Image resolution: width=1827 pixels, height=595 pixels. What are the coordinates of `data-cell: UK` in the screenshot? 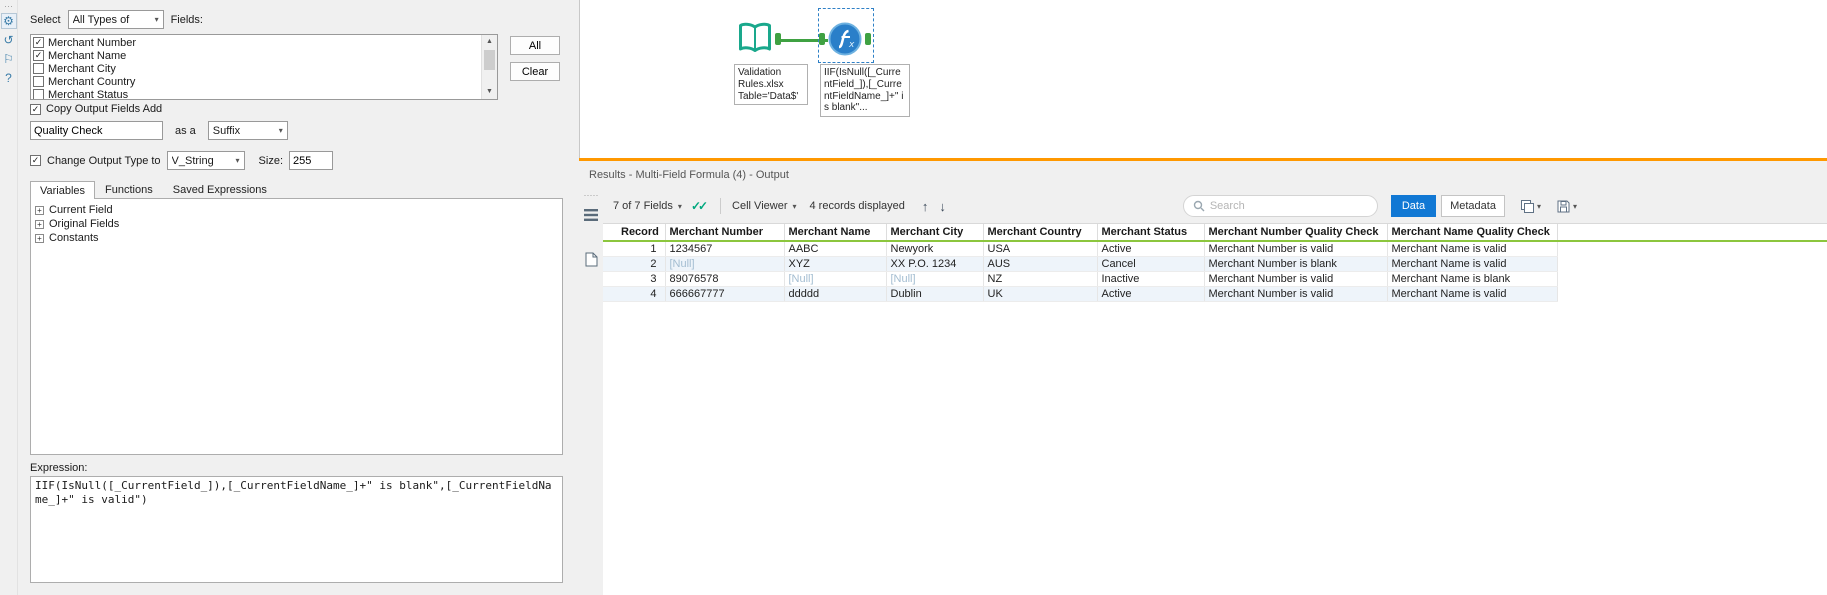 It's located at (1040, 294).